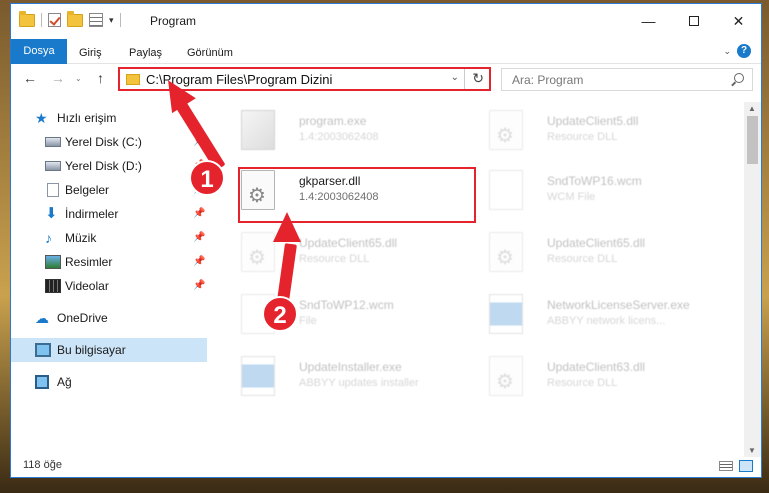 The width and height of the screenshot is (769, 493). What do you see at coordinates (726, 466) in the screenshot?
I see `details-view-icon` at bounding box center [726, 466].